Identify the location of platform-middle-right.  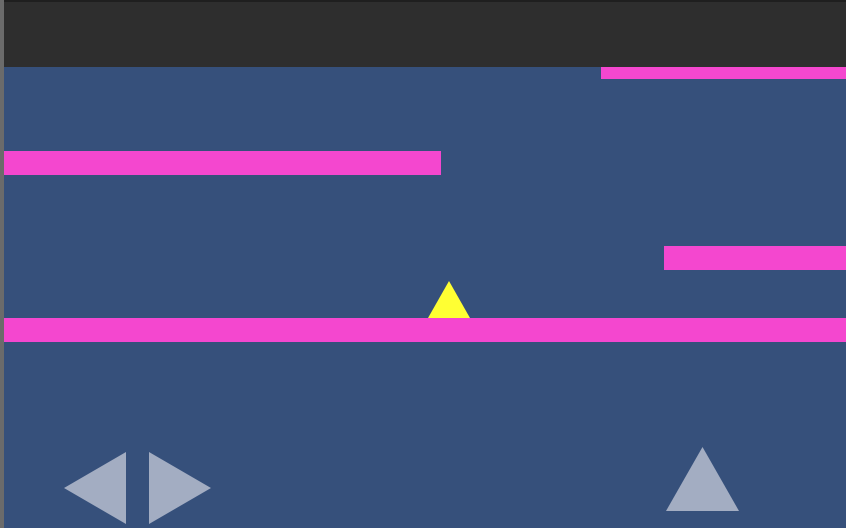
(755, 258).